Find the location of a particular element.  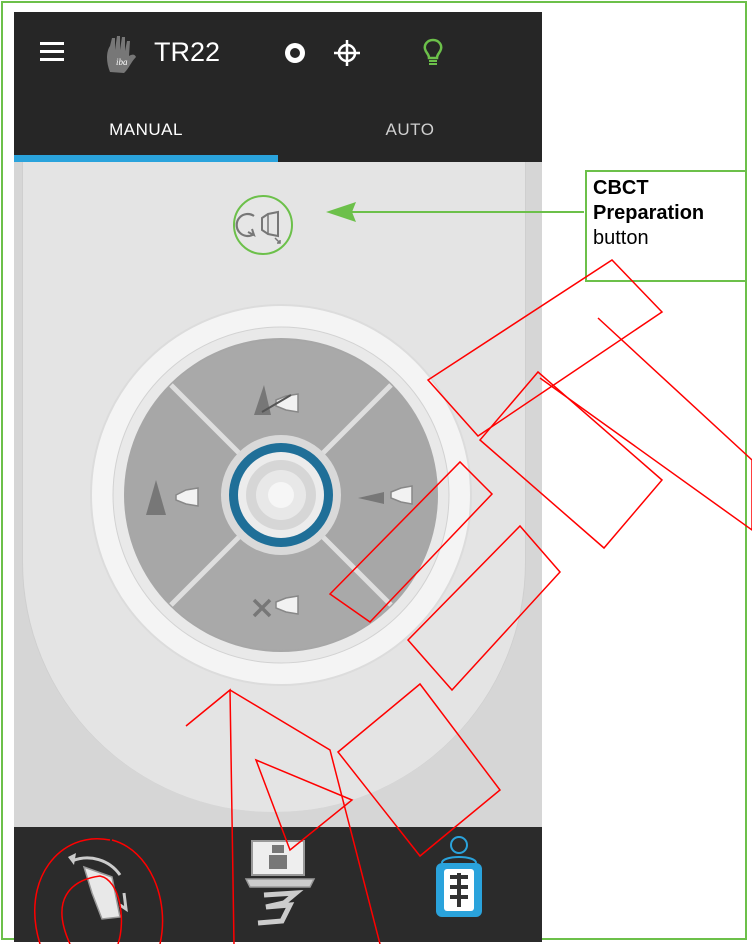

crosshair-icon is located at coordinates (347, 53).